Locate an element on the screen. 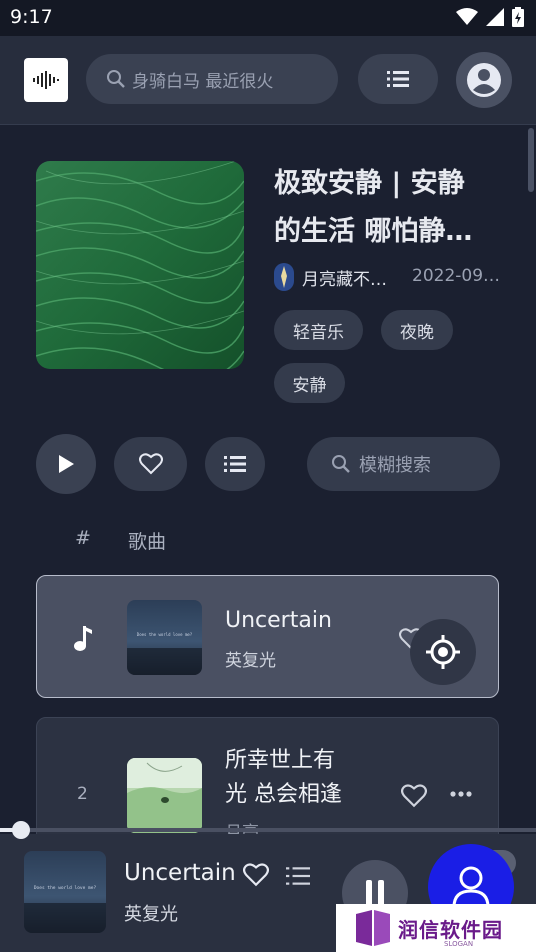  favorite-button is located at coordinates (150, 464).